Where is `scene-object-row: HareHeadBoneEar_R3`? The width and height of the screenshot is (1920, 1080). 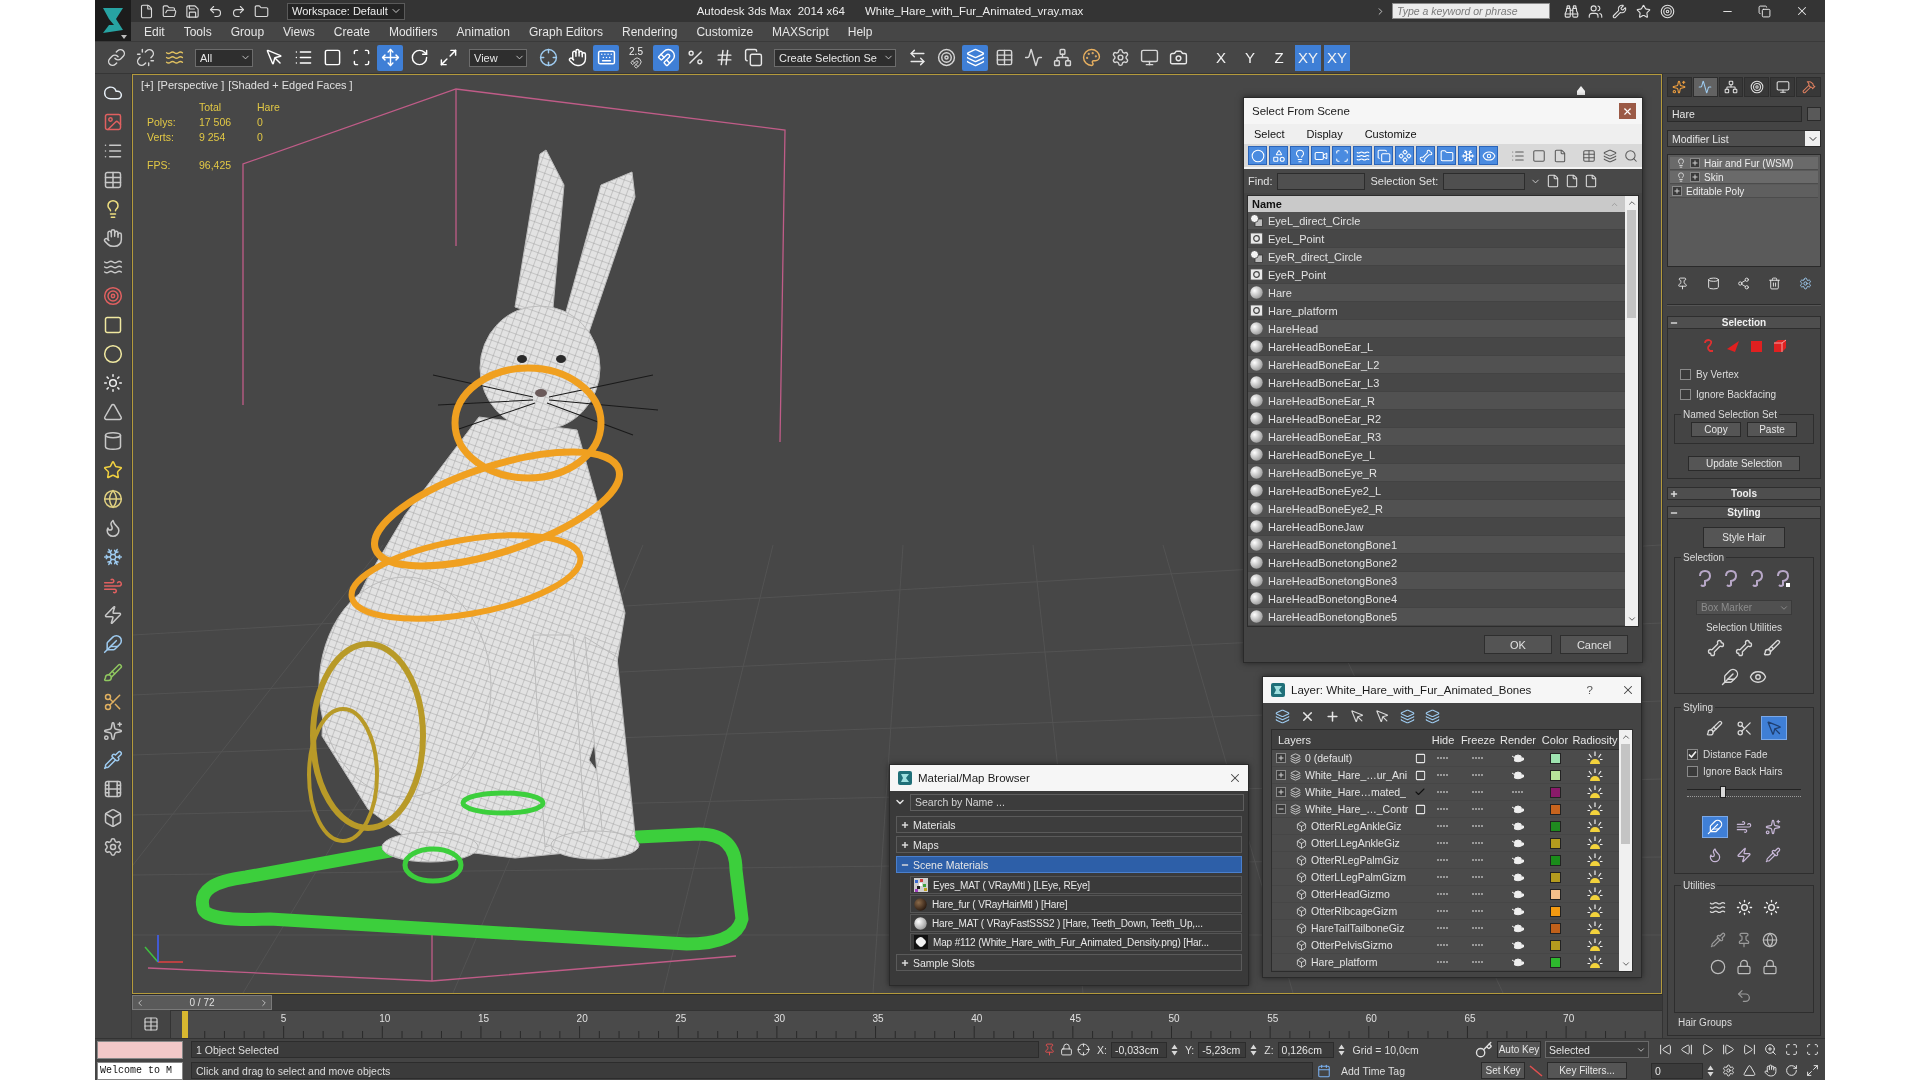 scene-object-row: HareHeadBoneEar_R3 is located at coordinates (1436, 437).